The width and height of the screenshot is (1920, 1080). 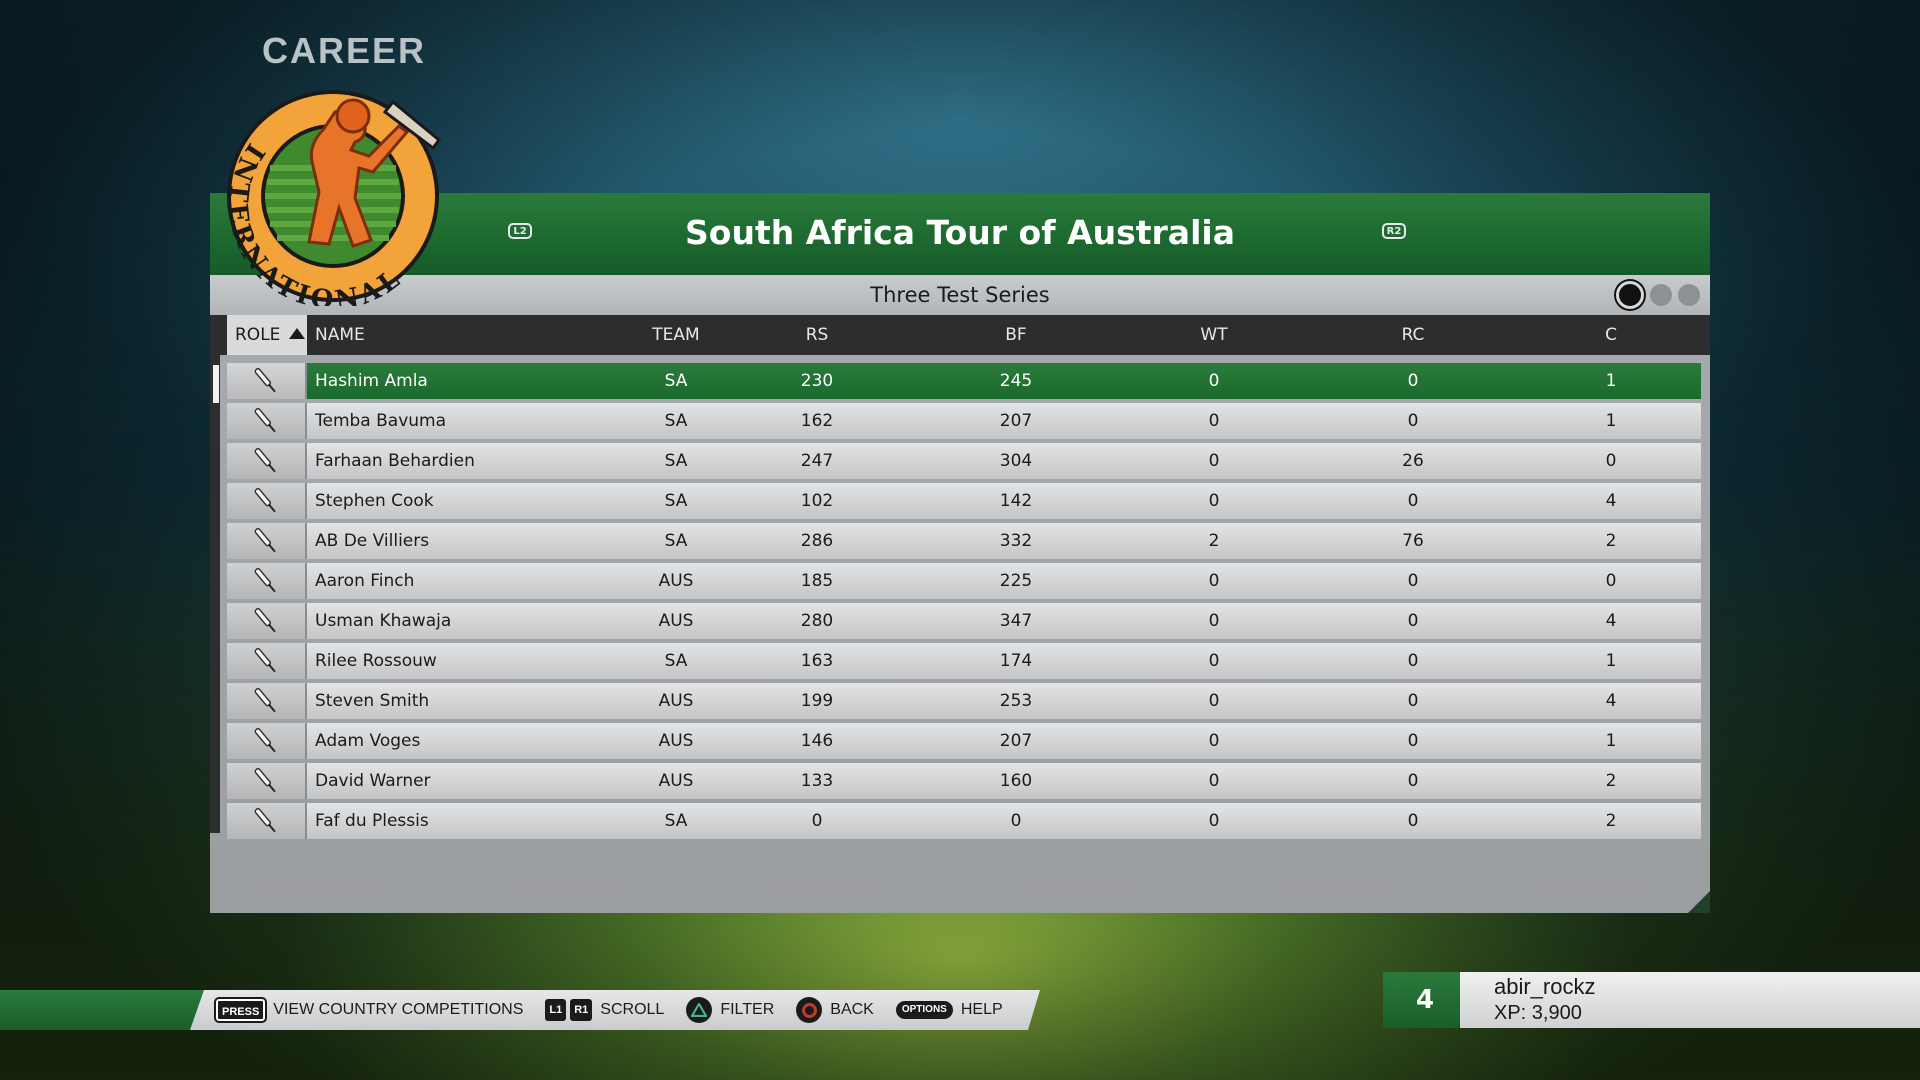 What do you see at coordinates (1016, 741) in the screenshot?
I see `cell-bf: 207` at bounding box center [1016, 741].